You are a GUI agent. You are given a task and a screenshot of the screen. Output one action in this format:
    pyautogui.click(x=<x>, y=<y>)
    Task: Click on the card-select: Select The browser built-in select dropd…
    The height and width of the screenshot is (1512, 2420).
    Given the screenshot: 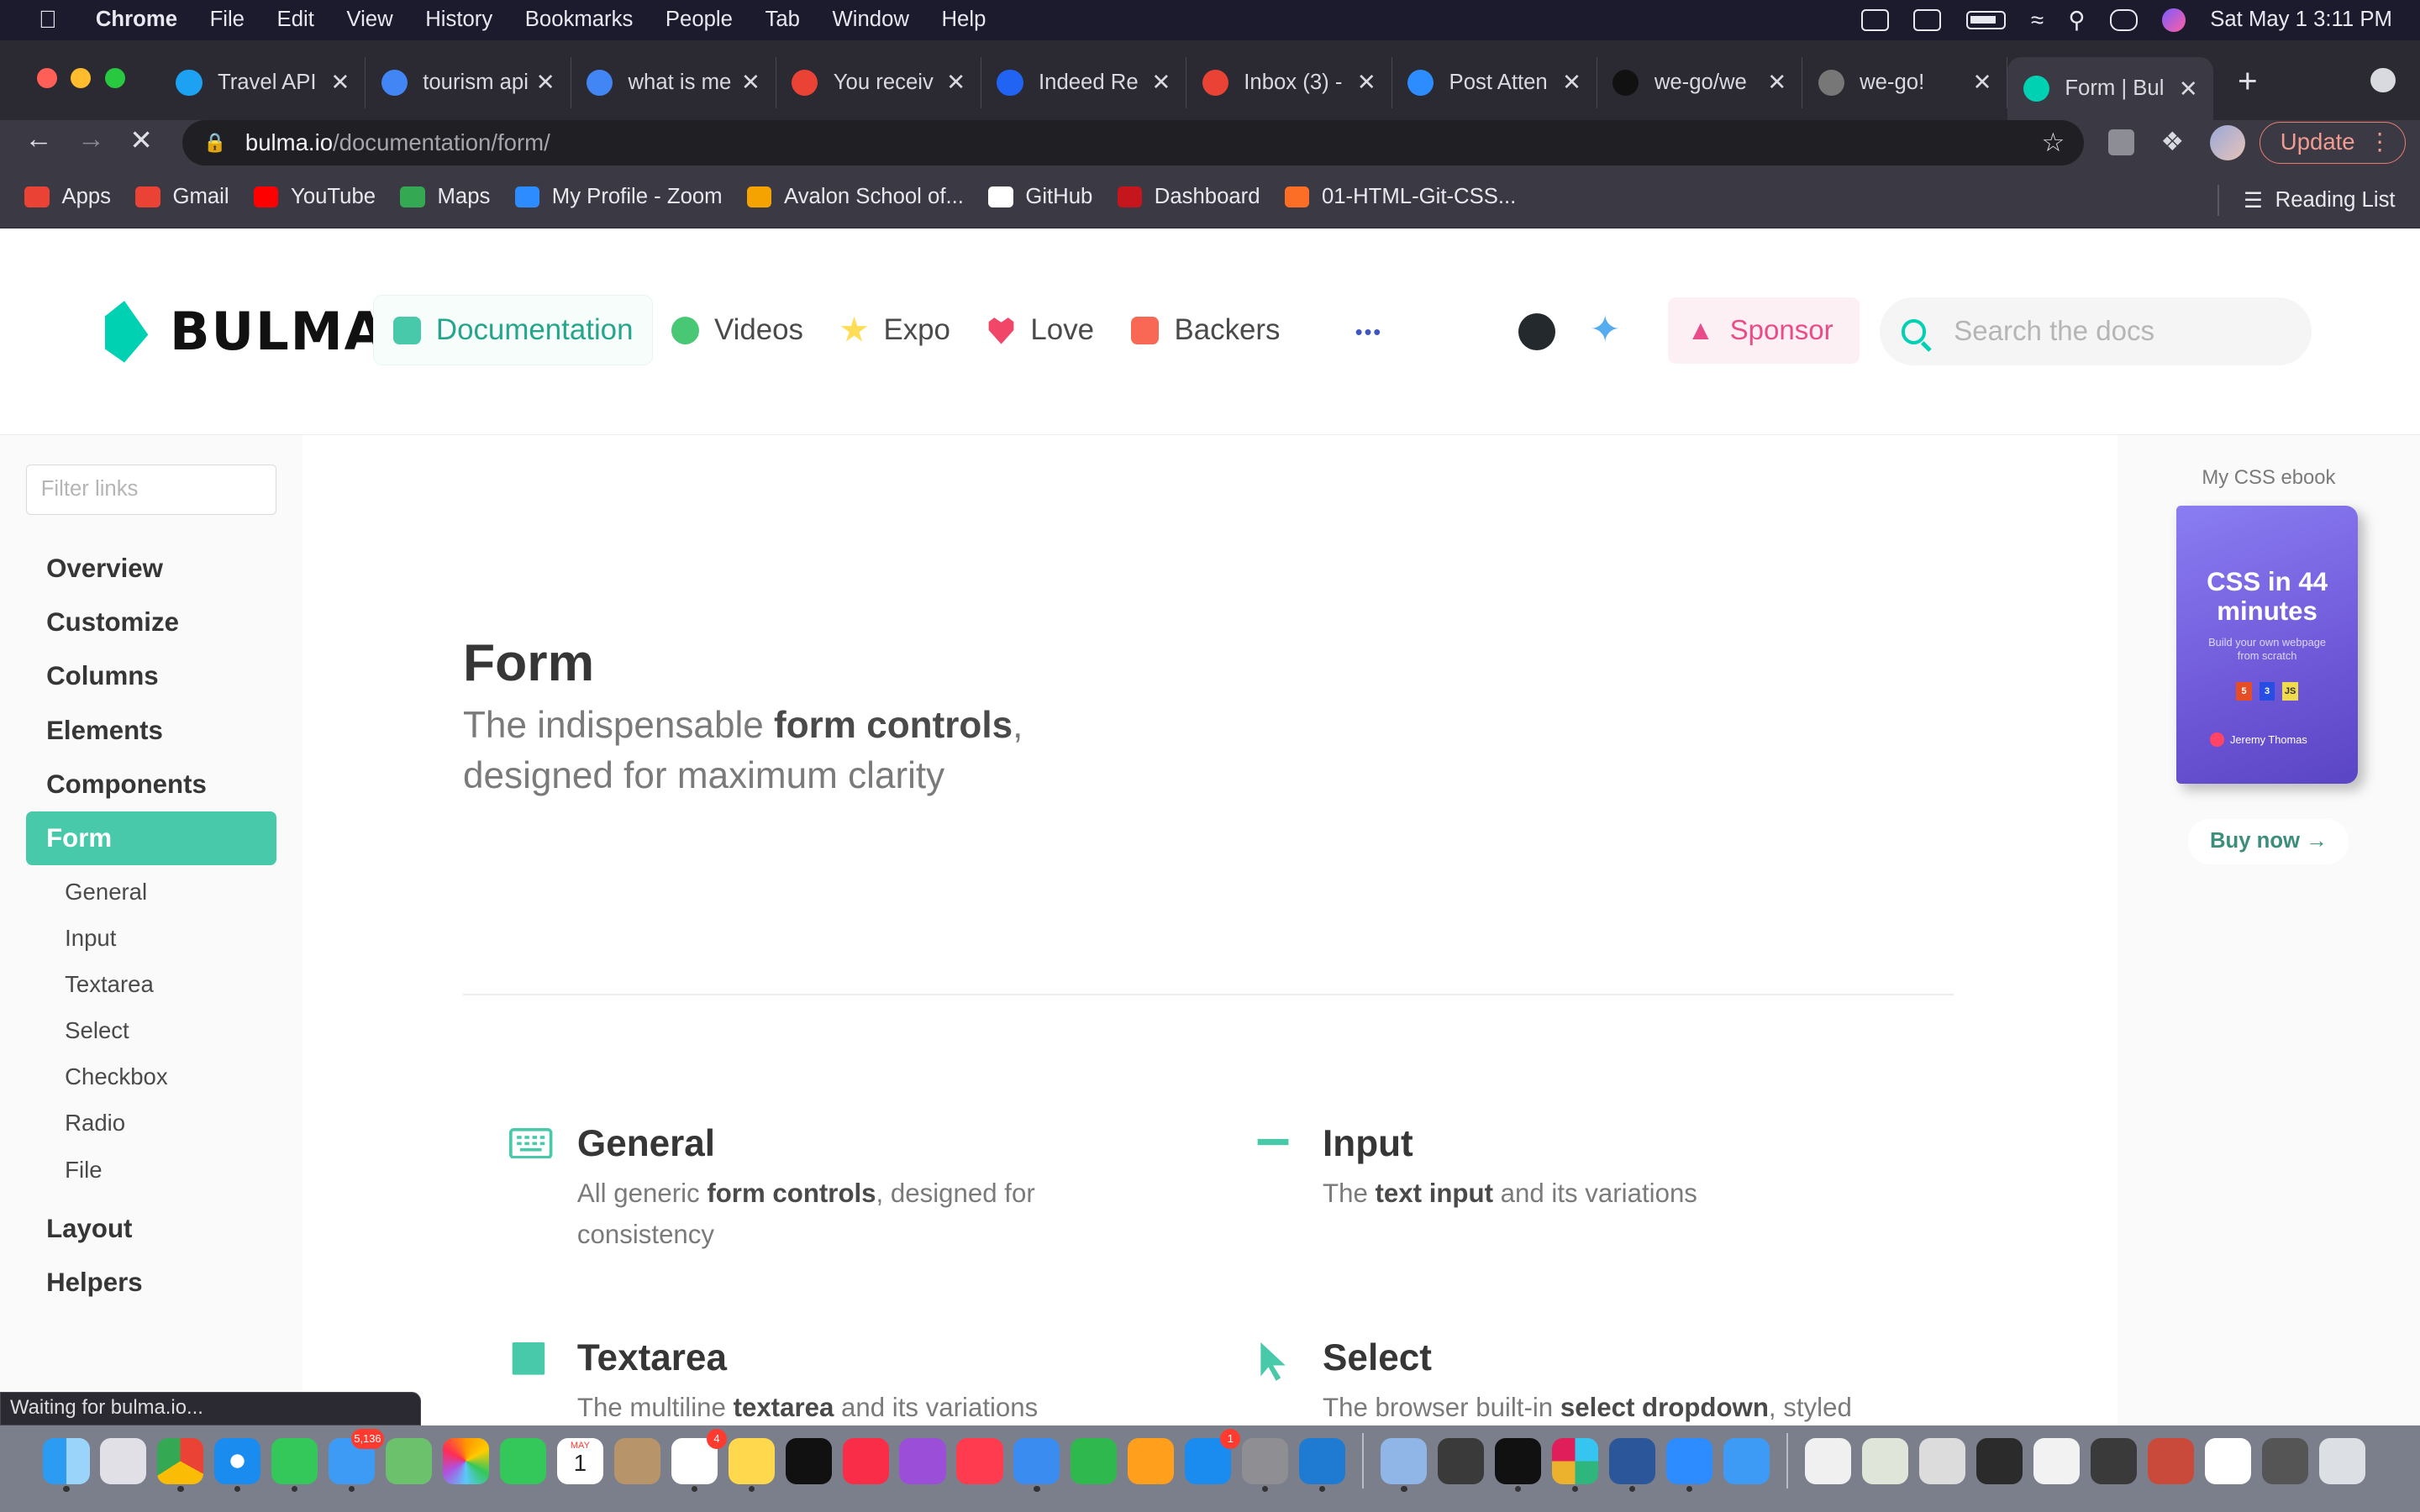 What is the action you would take?
    pyautogui.click(x=1587, y=1381)
    